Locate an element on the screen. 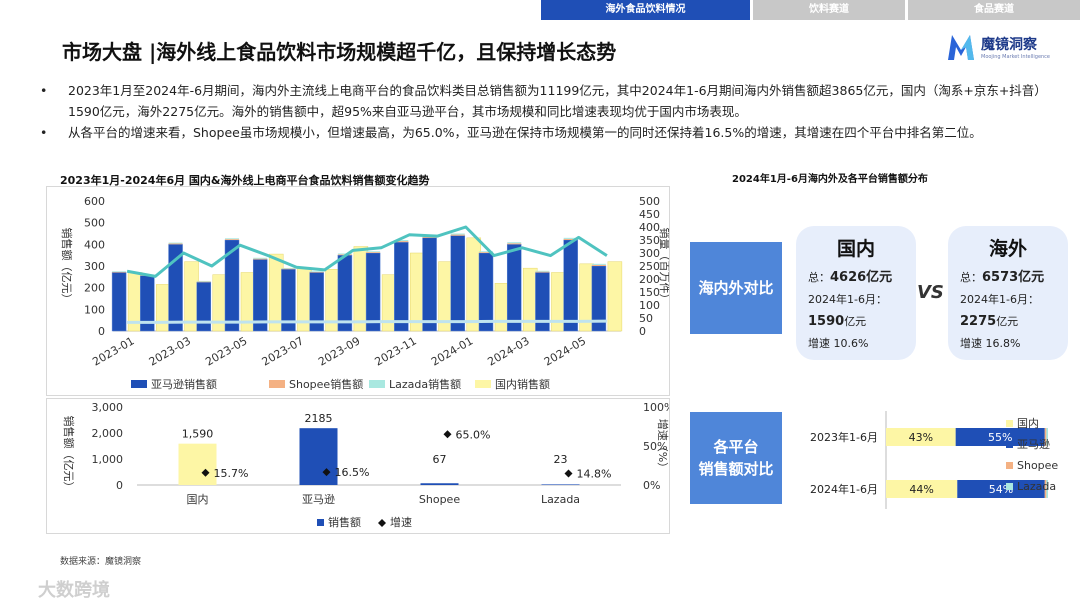 The width and height of the screenshot is (1080, 608). y2-tick-label: 200 is located at coordinates (649, 279).